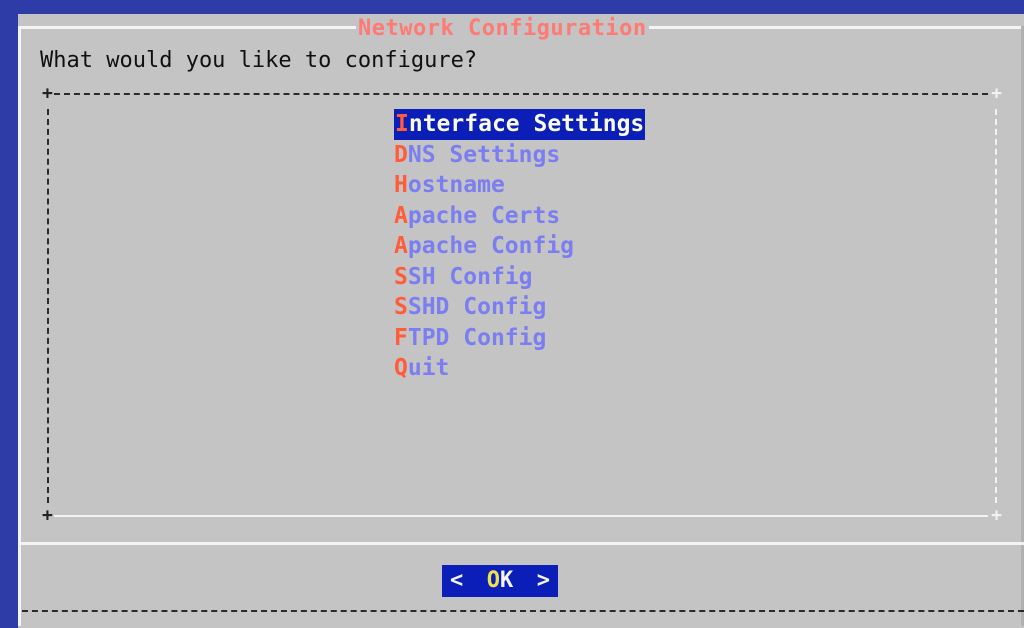 Image resolution: width=1024 pixels, height=628 pixels. What do you see at coordinates (996, 306) in the screenshot?
I see `menu-box-right-border` at bounding box center [996, 306].